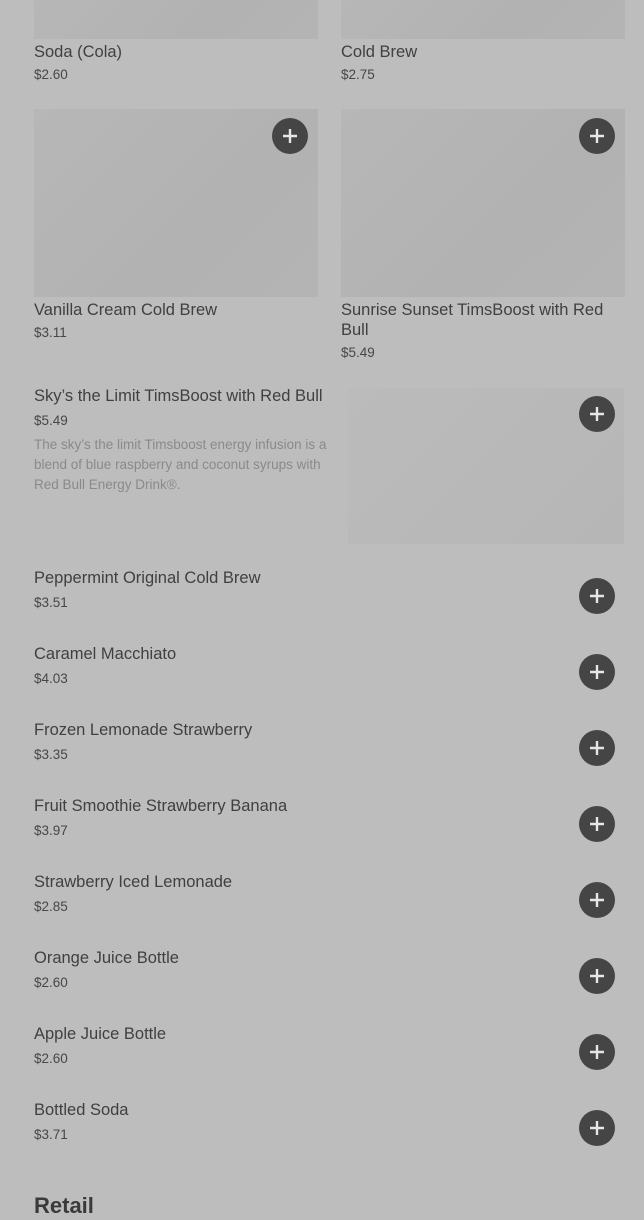 Image resolution: width=644 pixels, height=1220 pixels. What do you see at coordinates (51, 678) in the screenshot?
I see `item-price: $4.03` at bounding box center [51, 678].